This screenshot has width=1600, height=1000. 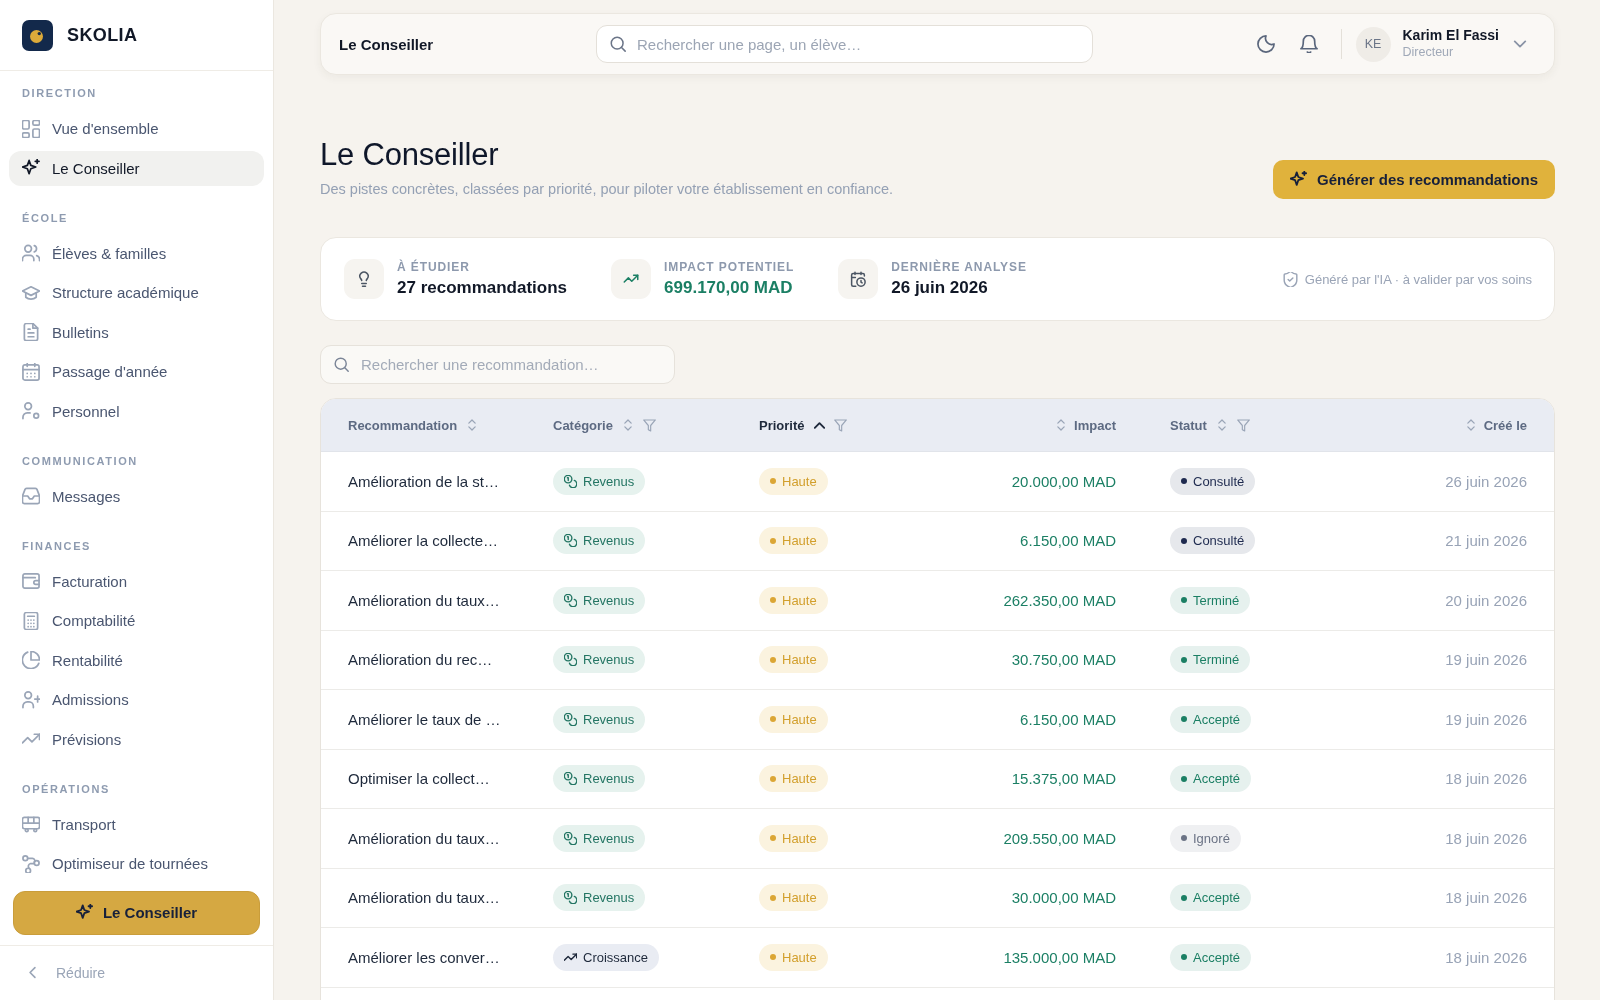 What do you see at coordinates (31, 824) in the screenshot?
I see `bus-icon` at bounding box center [31, 824].